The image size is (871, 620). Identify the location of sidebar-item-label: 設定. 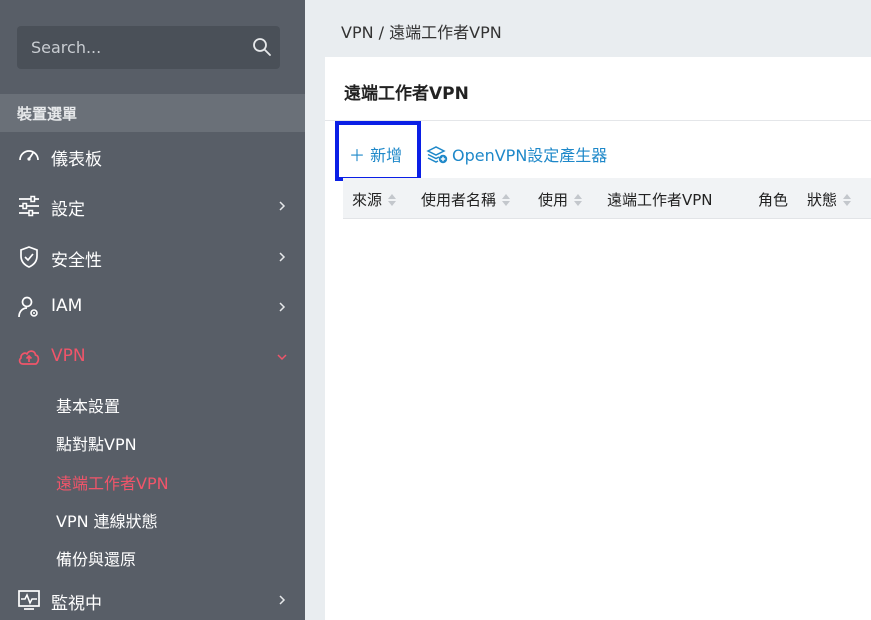
(68, 210).